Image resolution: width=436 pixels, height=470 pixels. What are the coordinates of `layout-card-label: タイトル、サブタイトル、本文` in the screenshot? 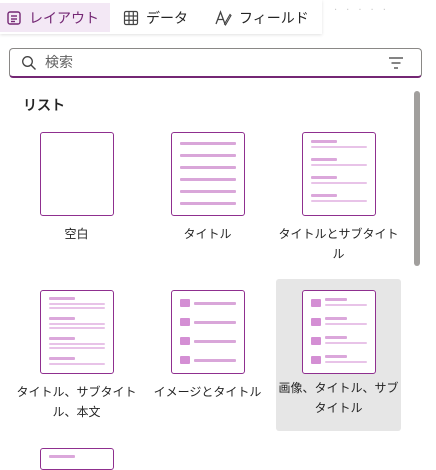 It's located at (76, 402).